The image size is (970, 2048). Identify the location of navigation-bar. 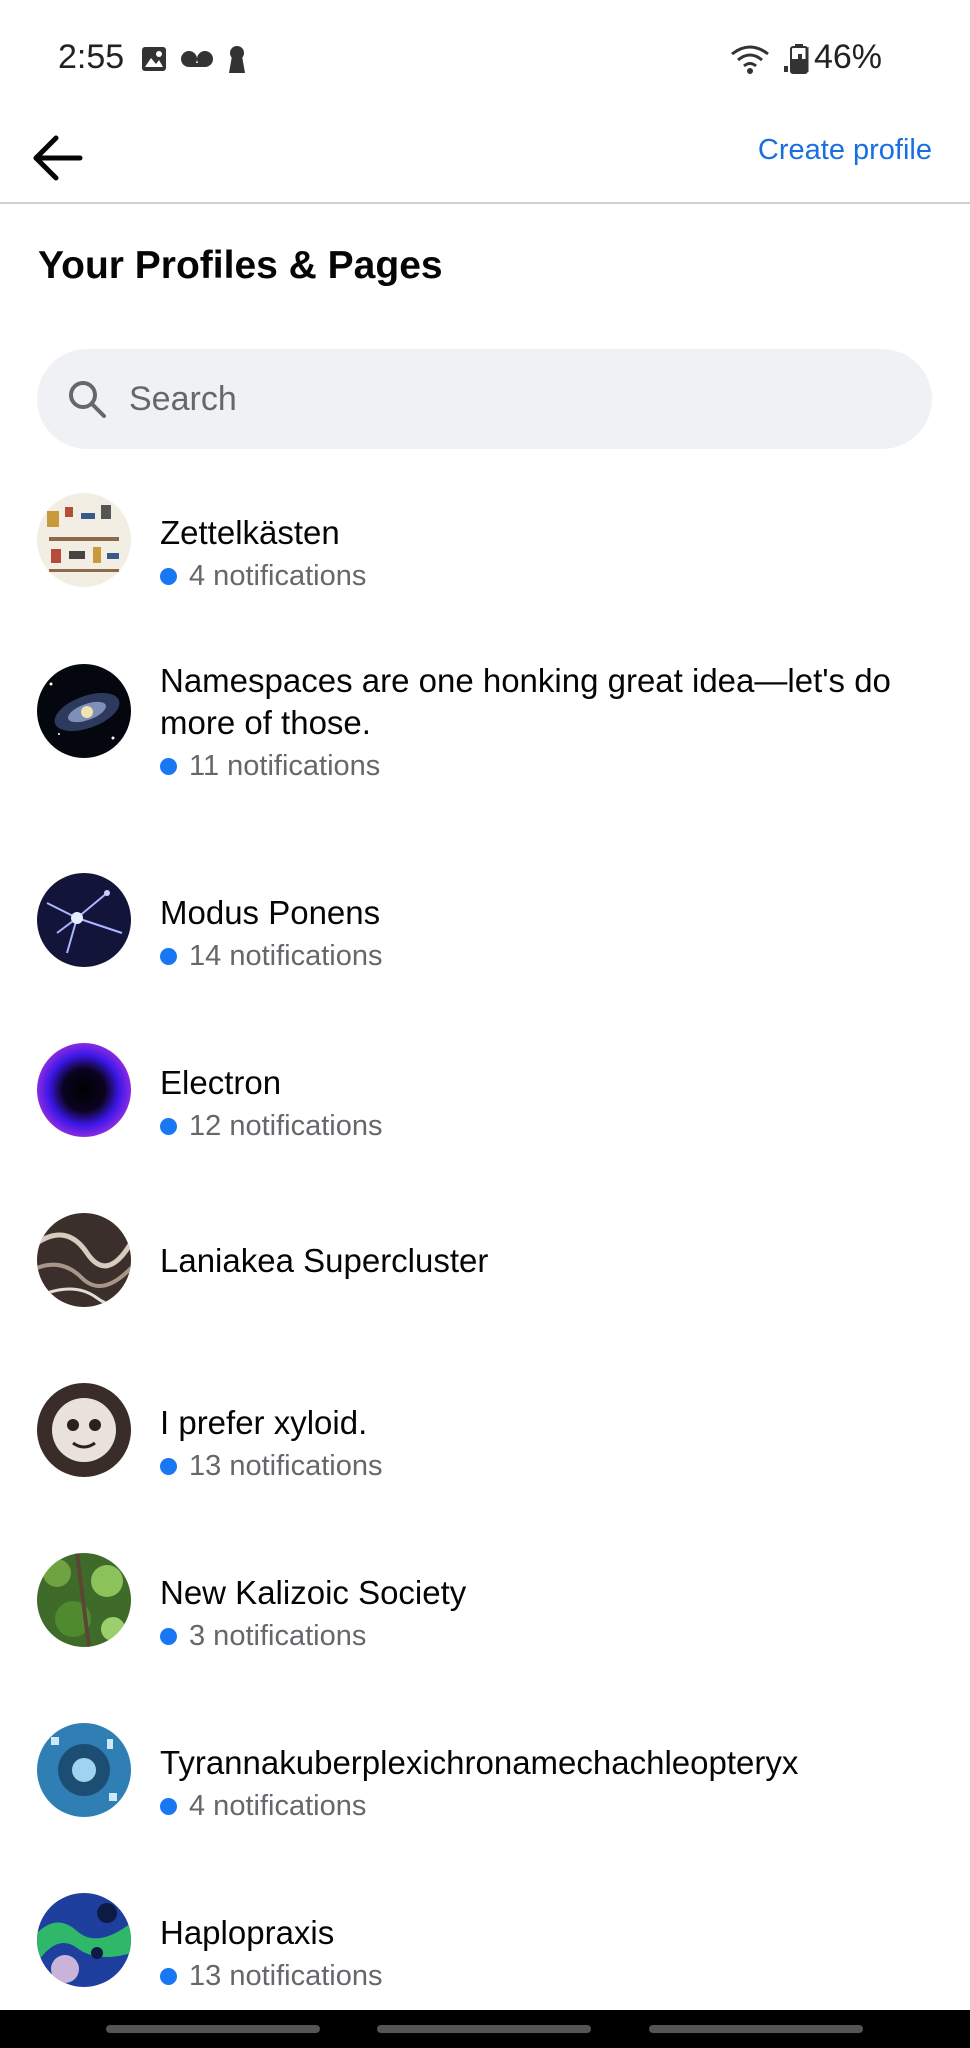
(485, 2029).